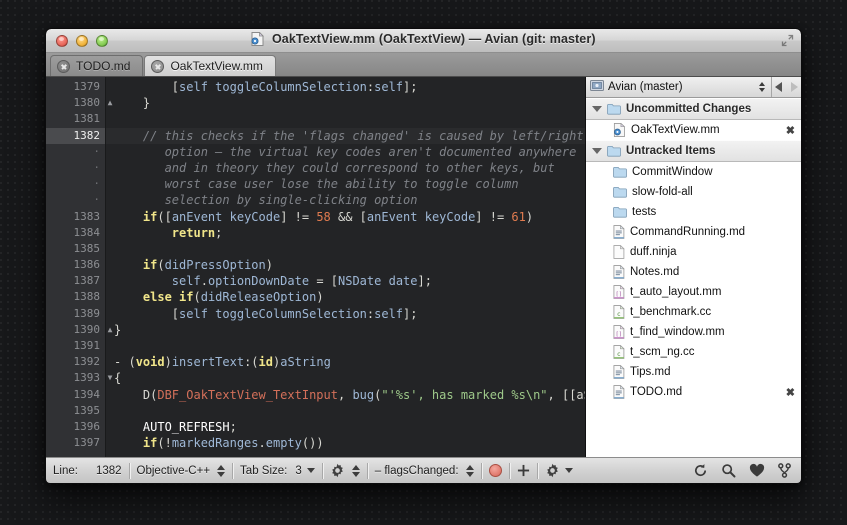 This screenshot has height=525, width=847. Describe the element at coordinates (693, 232) in the screenshot. I see `file-list-item: CommandRunning.md` at that location.